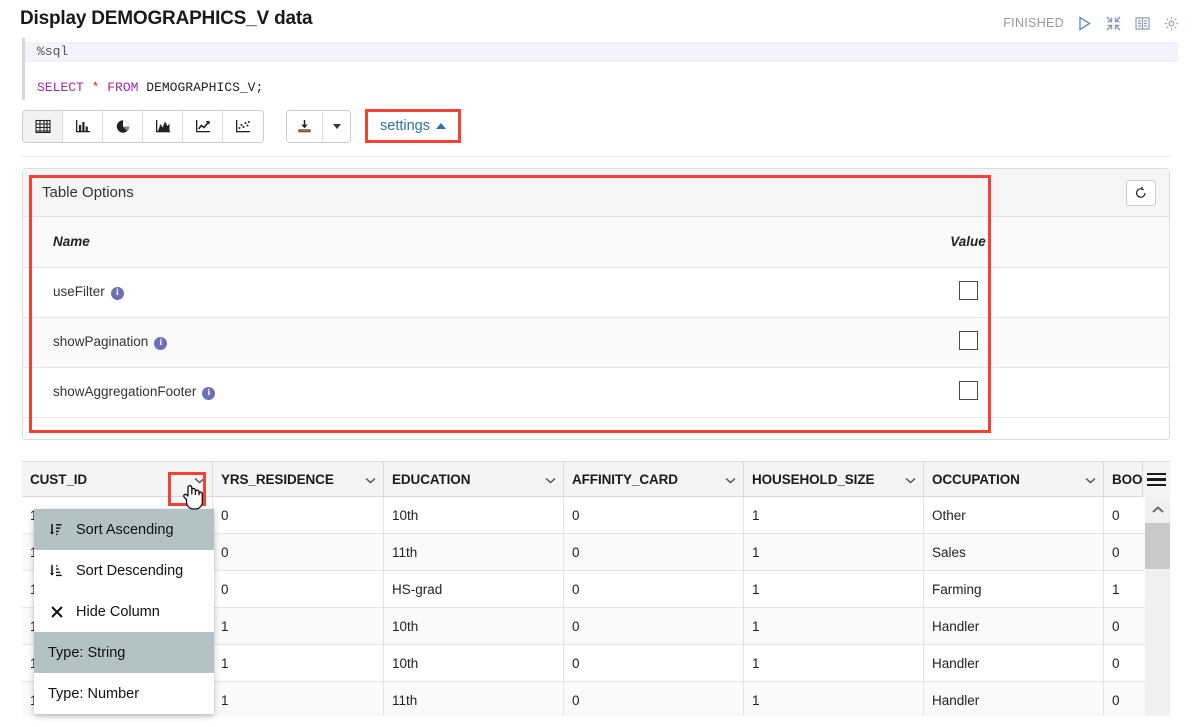 Image resolution: width=1192 pixels, height=727 pixels. I want to click on grid-column-label: CUST_ID, so click(59, 479).